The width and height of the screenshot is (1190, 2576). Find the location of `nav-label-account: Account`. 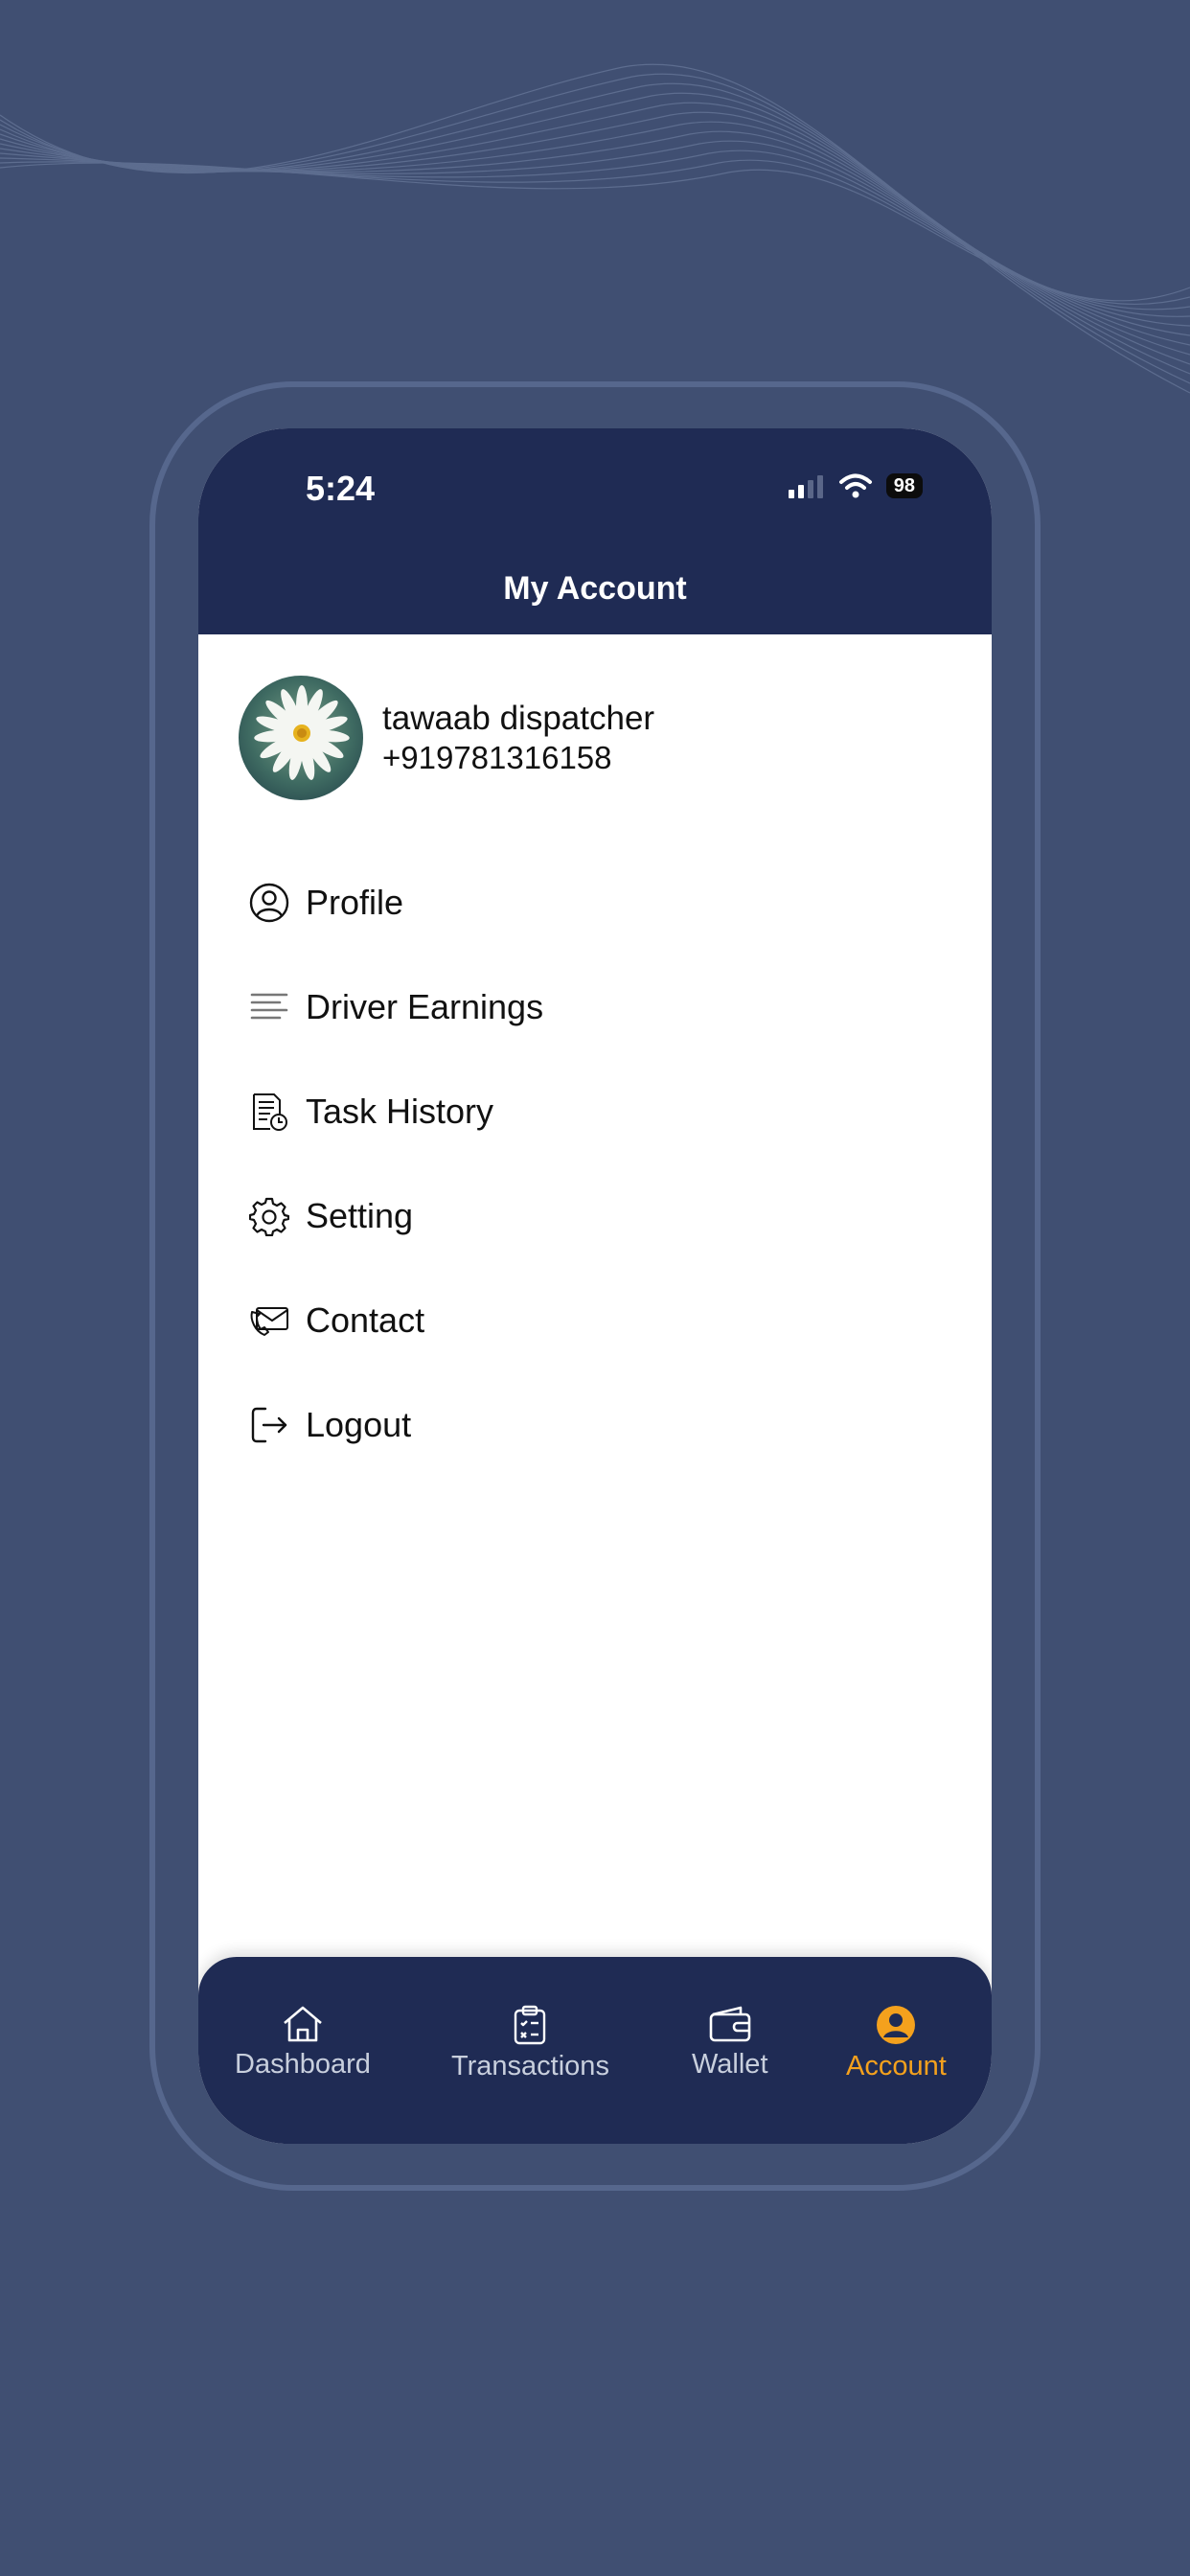

nav-label-account: Account is located at coordinates (897, 2066).